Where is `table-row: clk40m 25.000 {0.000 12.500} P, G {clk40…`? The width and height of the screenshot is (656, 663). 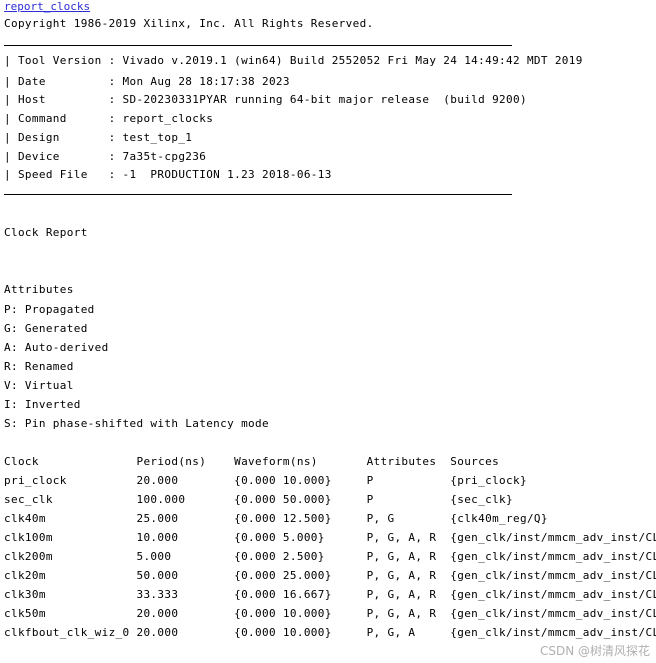 table-row: clk40m 25.000 {0.000 12.500} P, G {clk40… is located at coordinates (276, 518).